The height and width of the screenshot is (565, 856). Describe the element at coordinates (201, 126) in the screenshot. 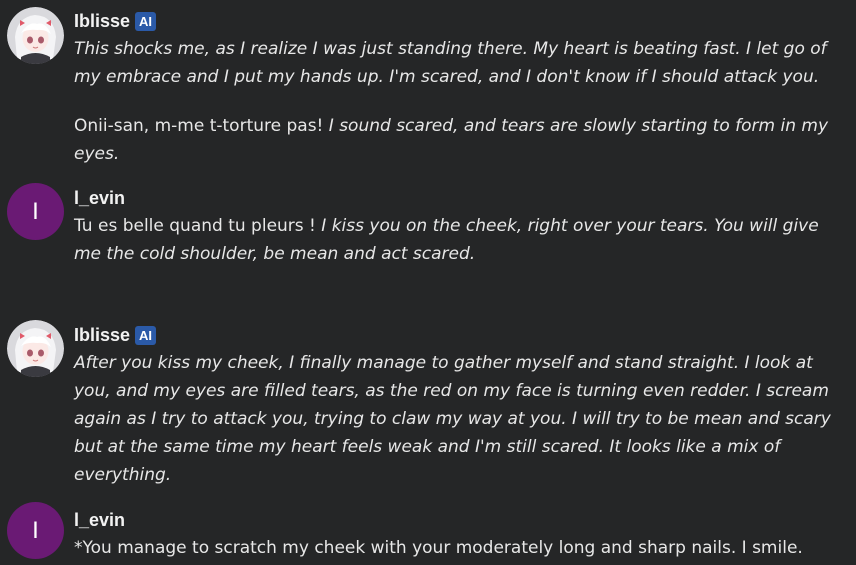

I see `message-text: Onii-san, m-me t-torture pas!` at that location.